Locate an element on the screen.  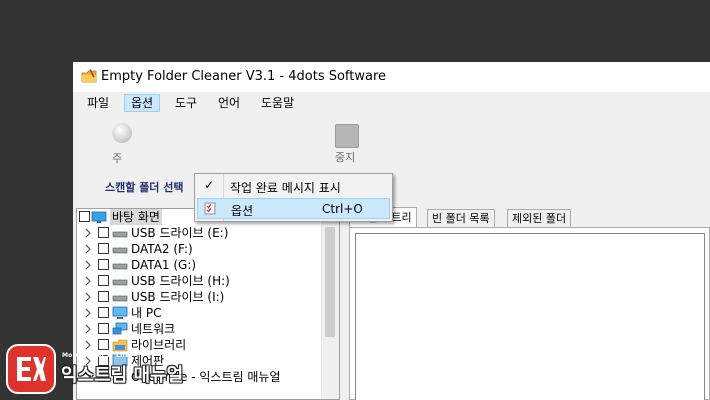
watermark: More Better IT Life 익스트림 매뉴얼 is located at coordinates (106, 369).